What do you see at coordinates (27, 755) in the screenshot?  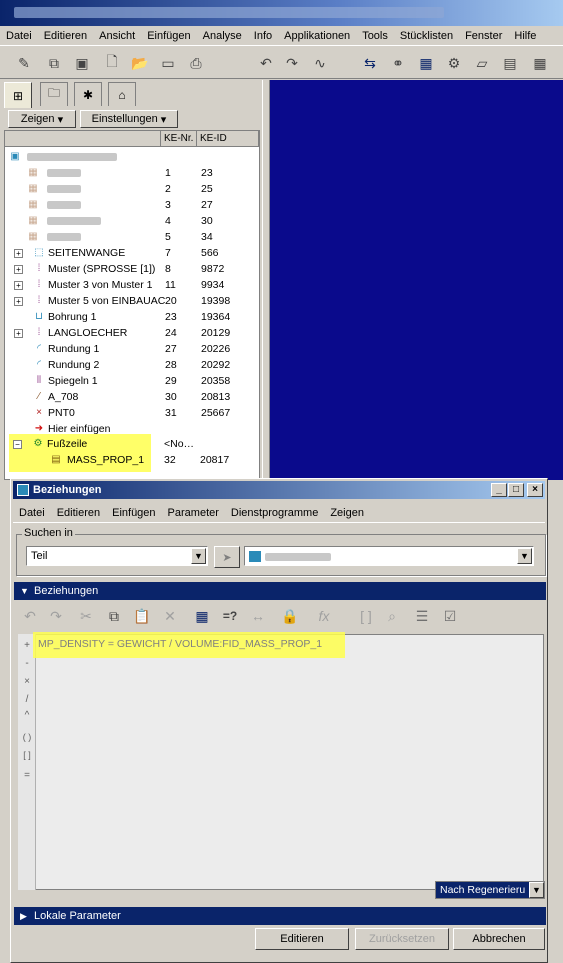 I see `brackets-operator: [ ]` at bounding box center [27, 755].